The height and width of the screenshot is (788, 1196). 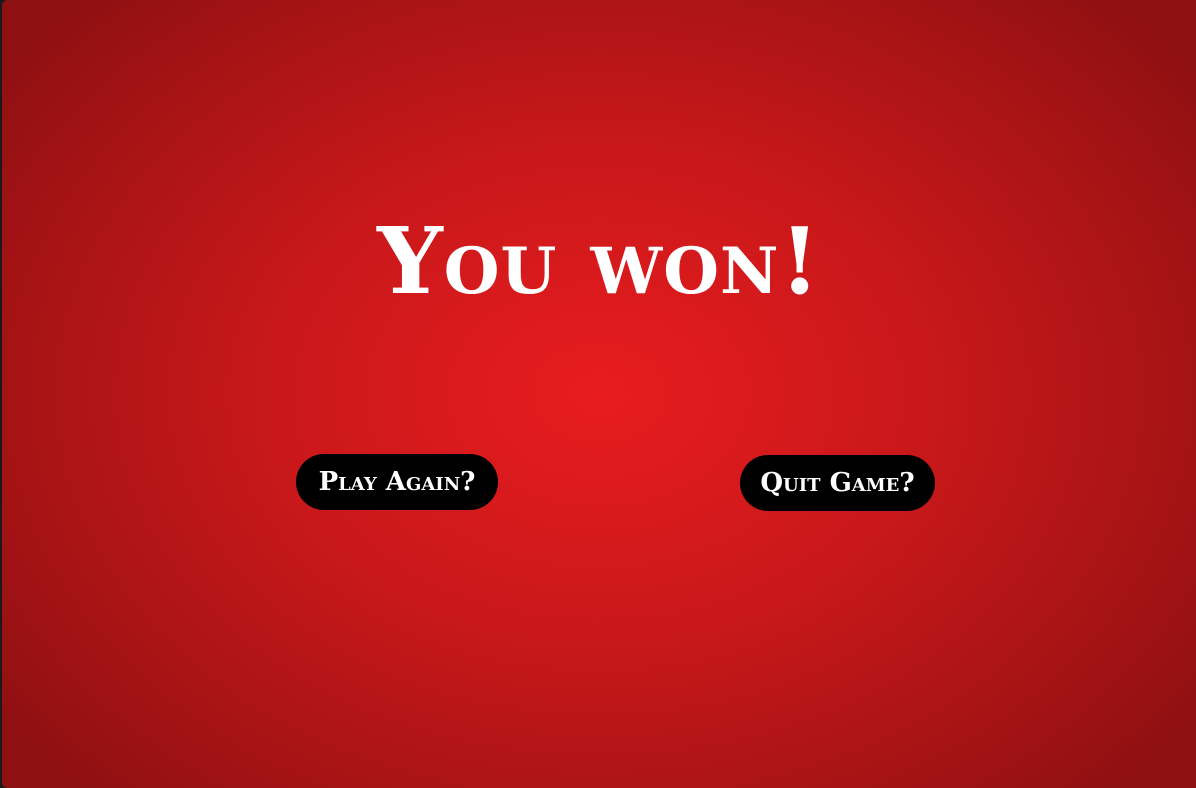 What do you see at coordinates (599, 261) in the screenshot?
I see `result-title: You won!` at bounding box center [599, 261].